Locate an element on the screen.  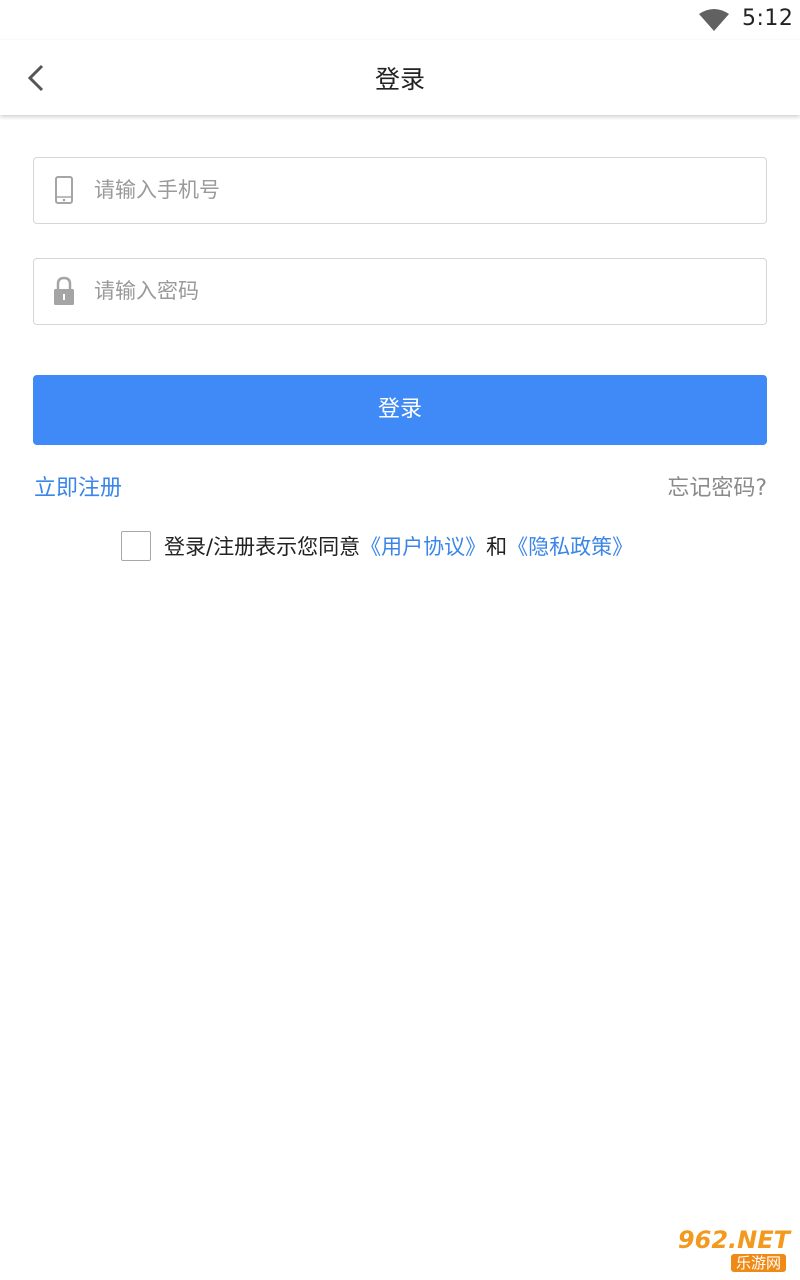
app-bar: 登录 is located at coordinates (400, 77).